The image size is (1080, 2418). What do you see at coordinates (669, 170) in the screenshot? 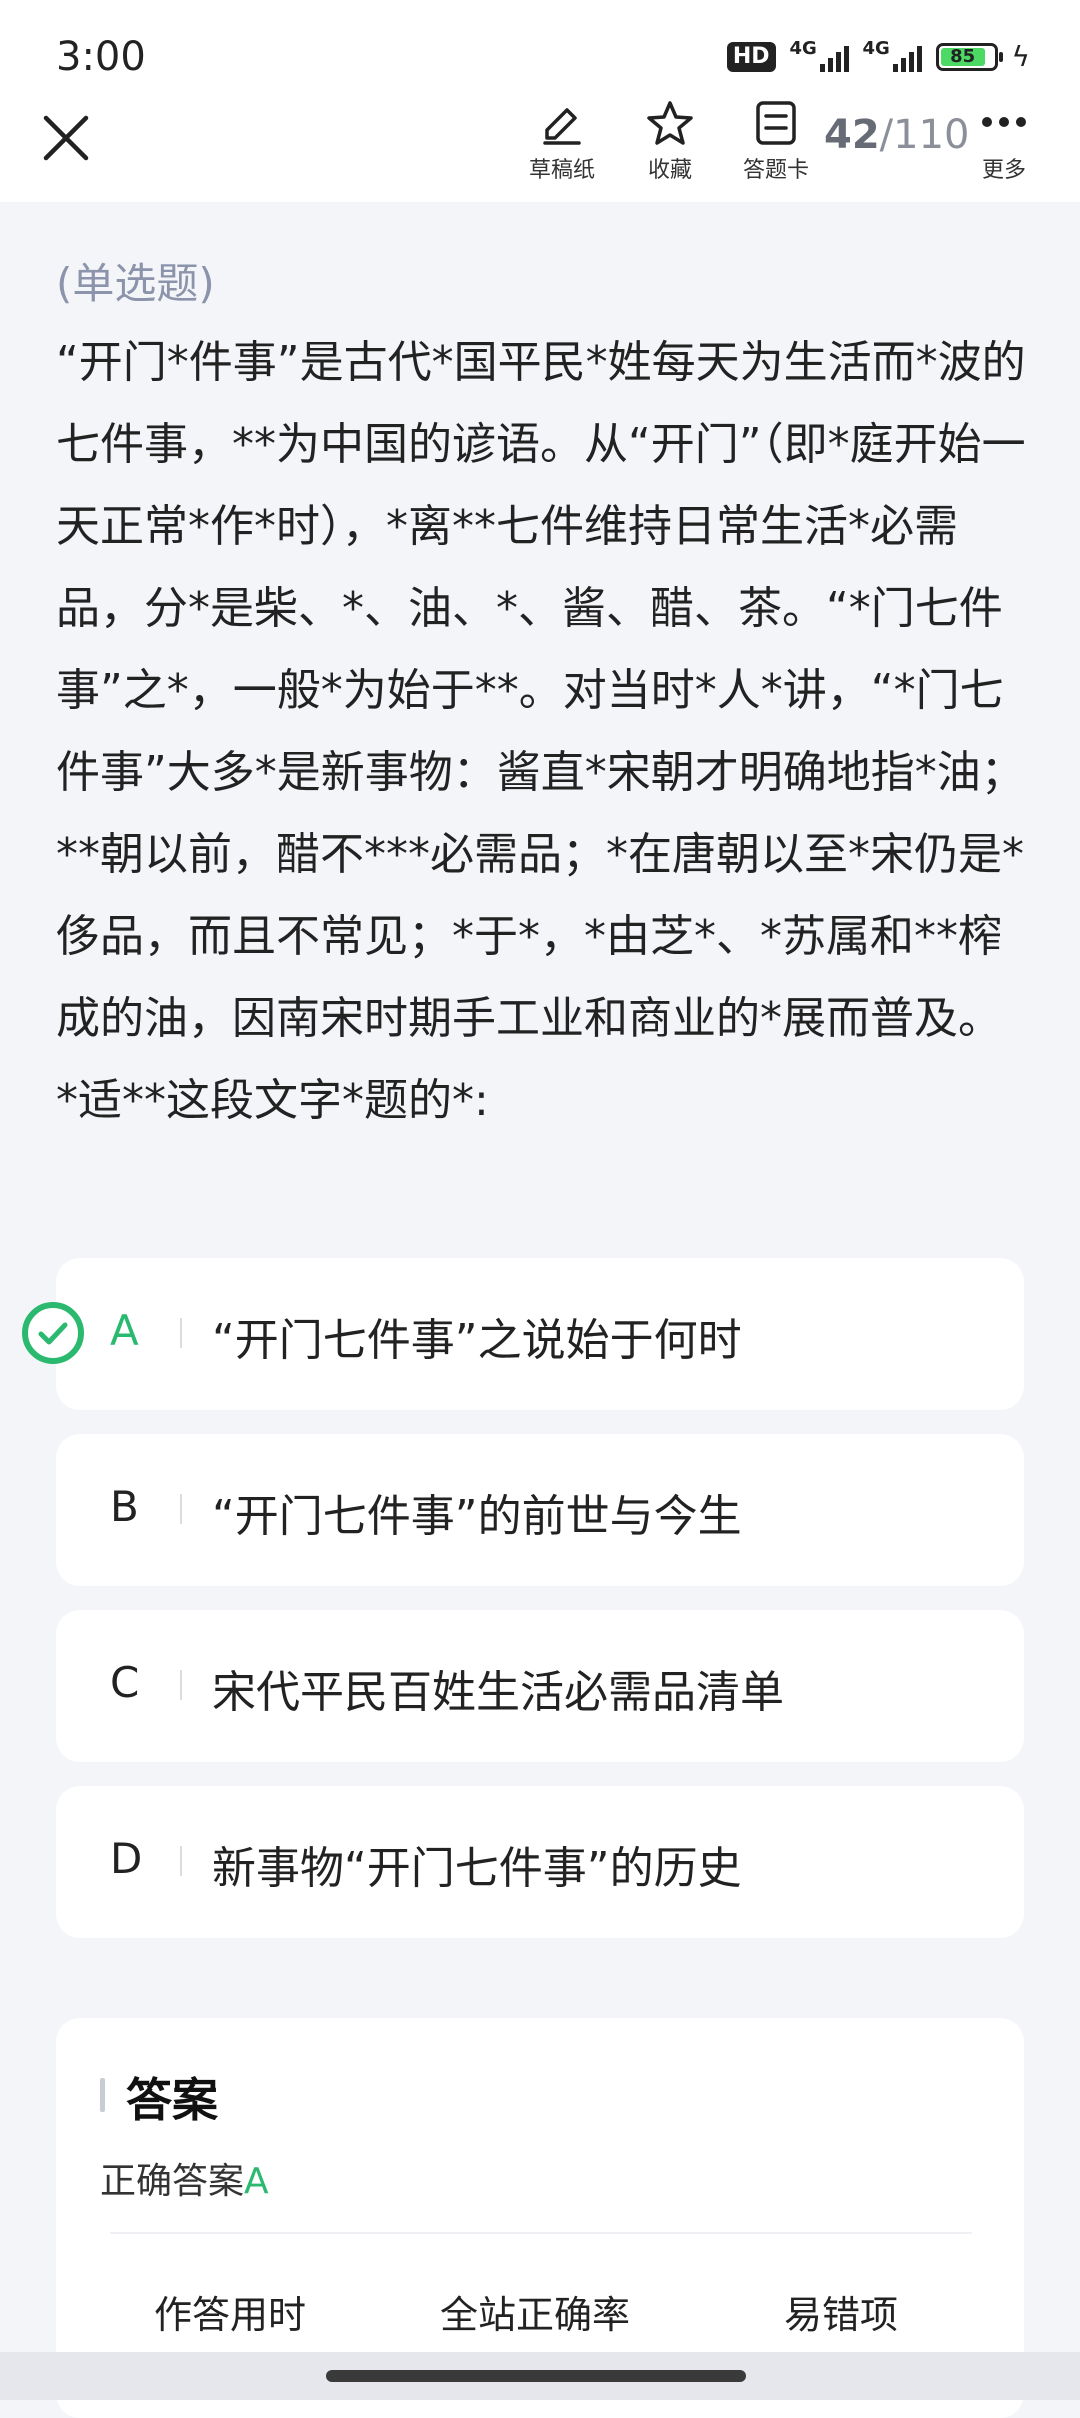
I see `favorite-label: 收藏` at bounding box center [669, 170].